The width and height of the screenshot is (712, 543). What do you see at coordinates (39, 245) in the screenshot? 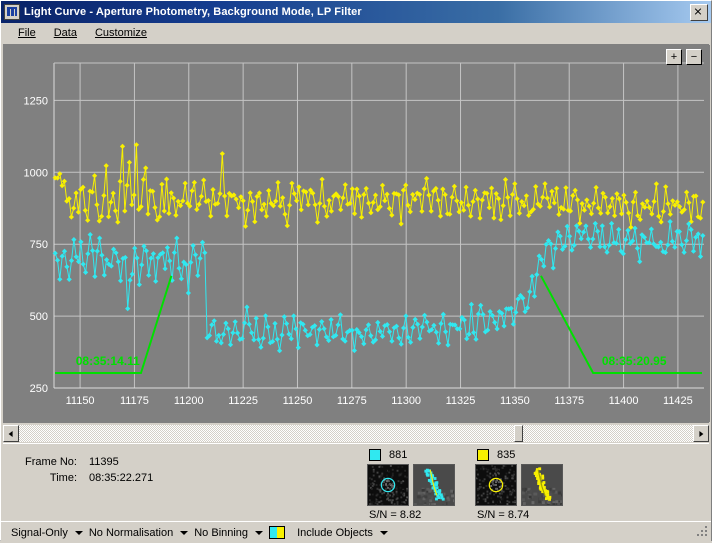
I see `svg-text: 750` at bounding box center [39, 245].